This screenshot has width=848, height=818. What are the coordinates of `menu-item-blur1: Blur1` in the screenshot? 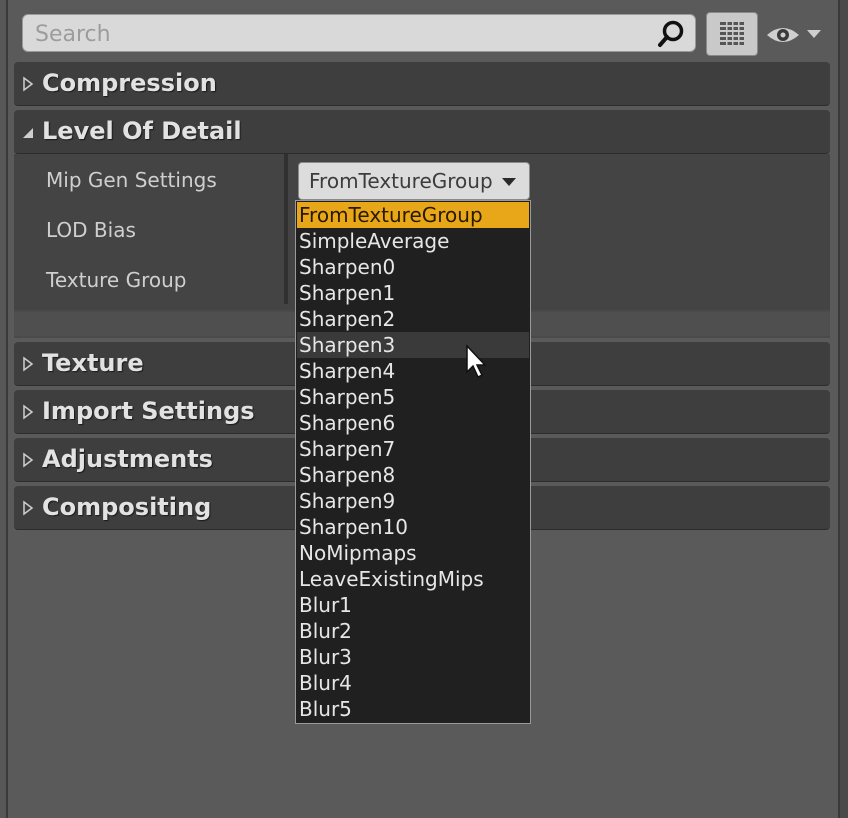 It's located at (413, 605).